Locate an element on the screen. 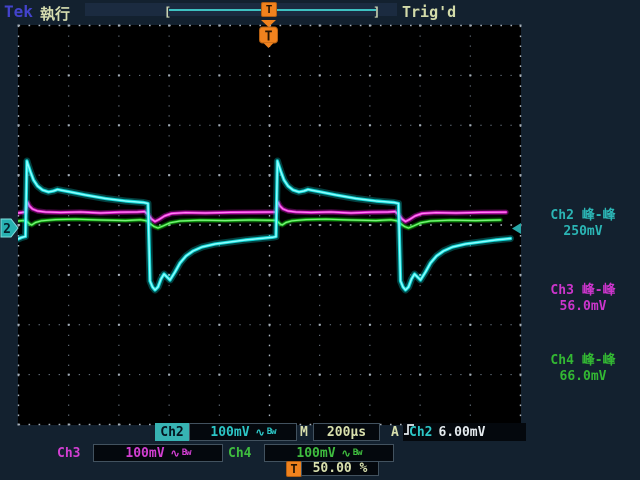  horizontal-position-value: 50.00 % is located at coordinates (340, 468).